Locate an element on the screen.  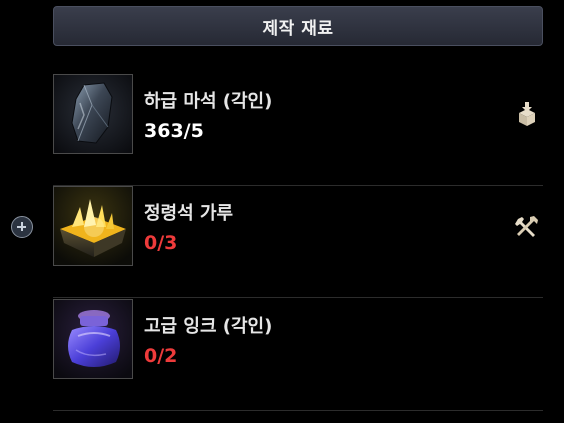
material-quantity: 0/2 is located at coordinates (161, 356).